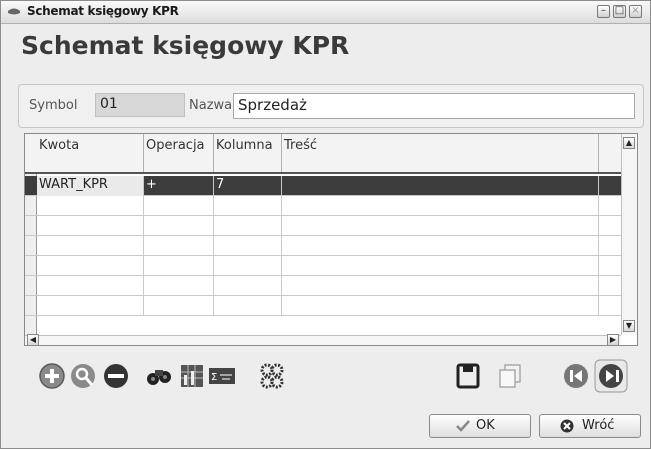  I want to click on checkmark-icon, so click(463, 426).